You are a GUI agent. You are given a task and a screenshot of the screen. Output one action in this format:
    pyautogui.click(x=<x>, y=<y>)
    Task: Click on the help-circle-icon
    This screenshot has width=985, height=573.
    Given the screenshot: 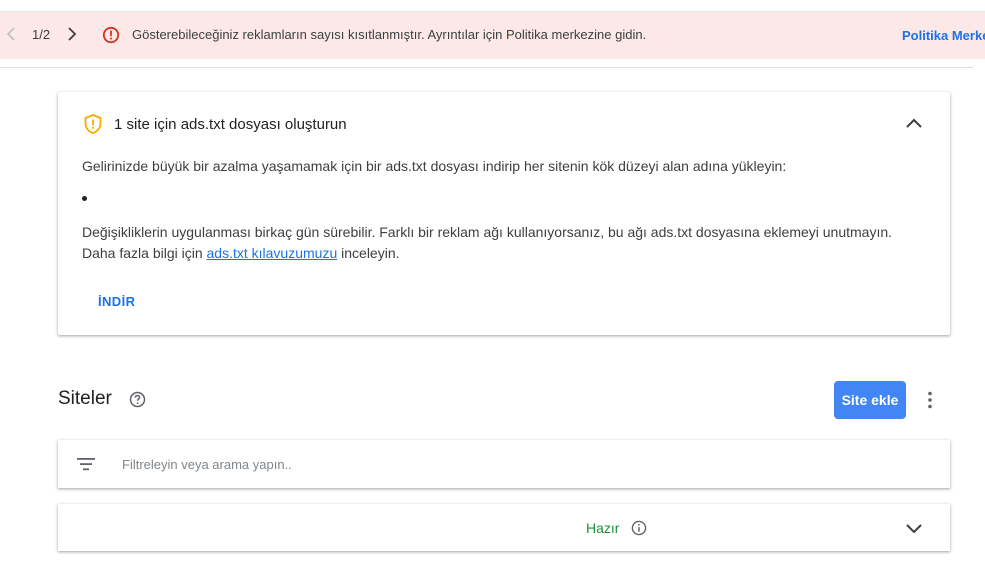 What is the action you would take?
    pyautogui.click(x=137, y=399)
    